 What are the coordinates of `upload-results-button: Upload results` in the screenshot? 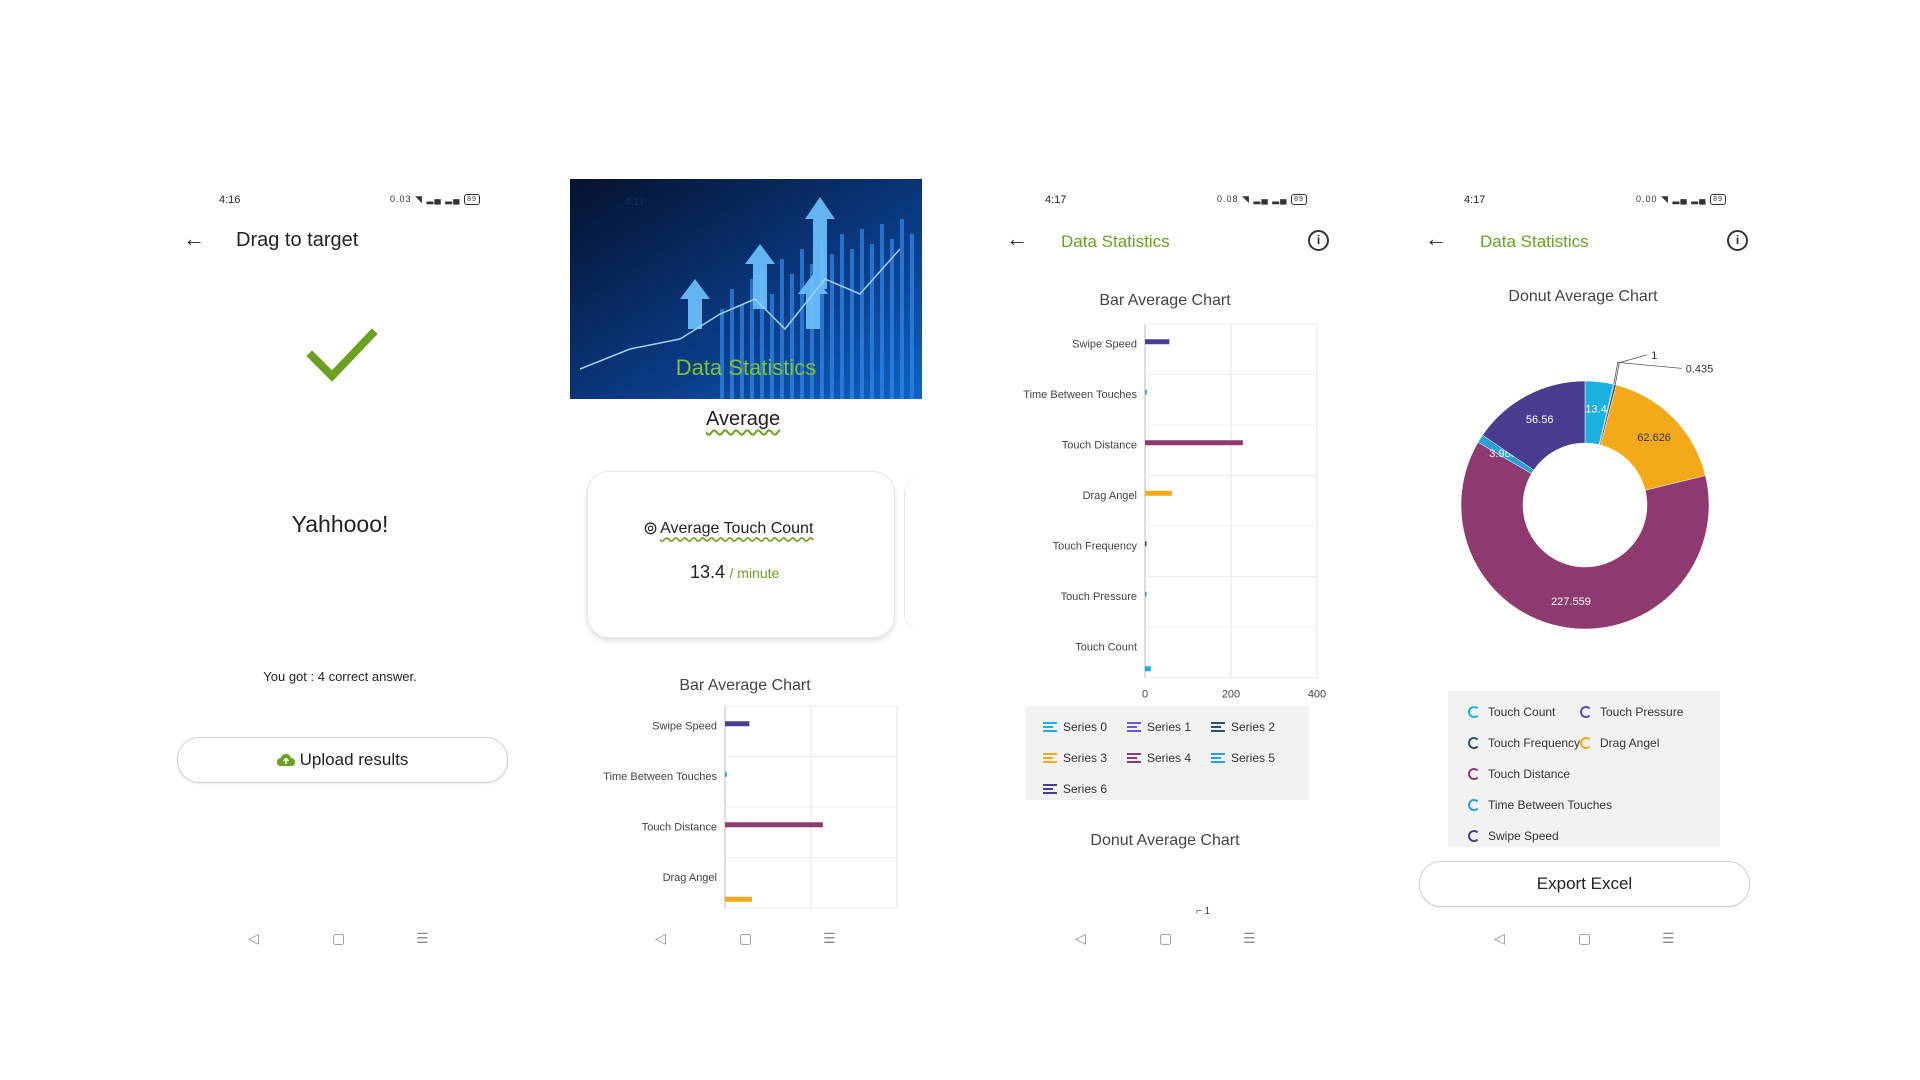 It's located at (342, 760).